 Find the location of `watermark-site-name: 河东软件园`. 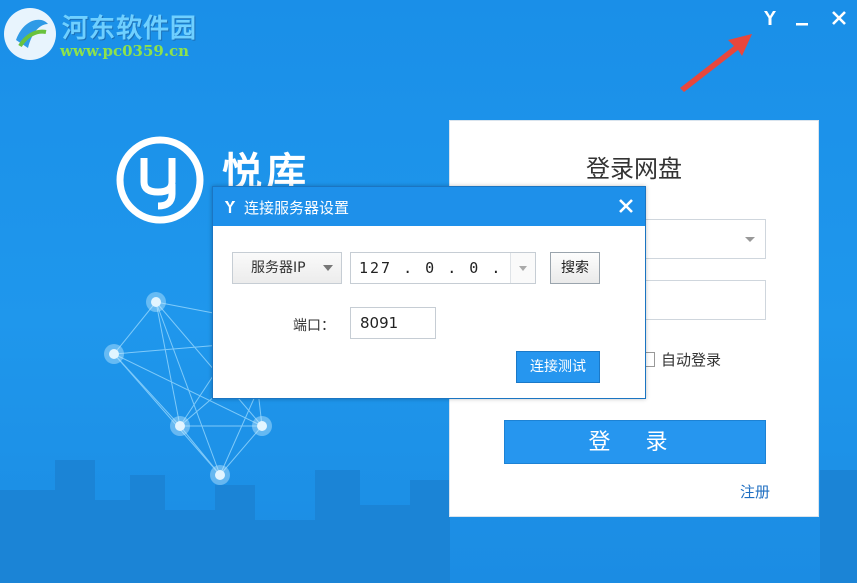

watermark-site-name: 河东软件园 is located at coordinates (130, 29).